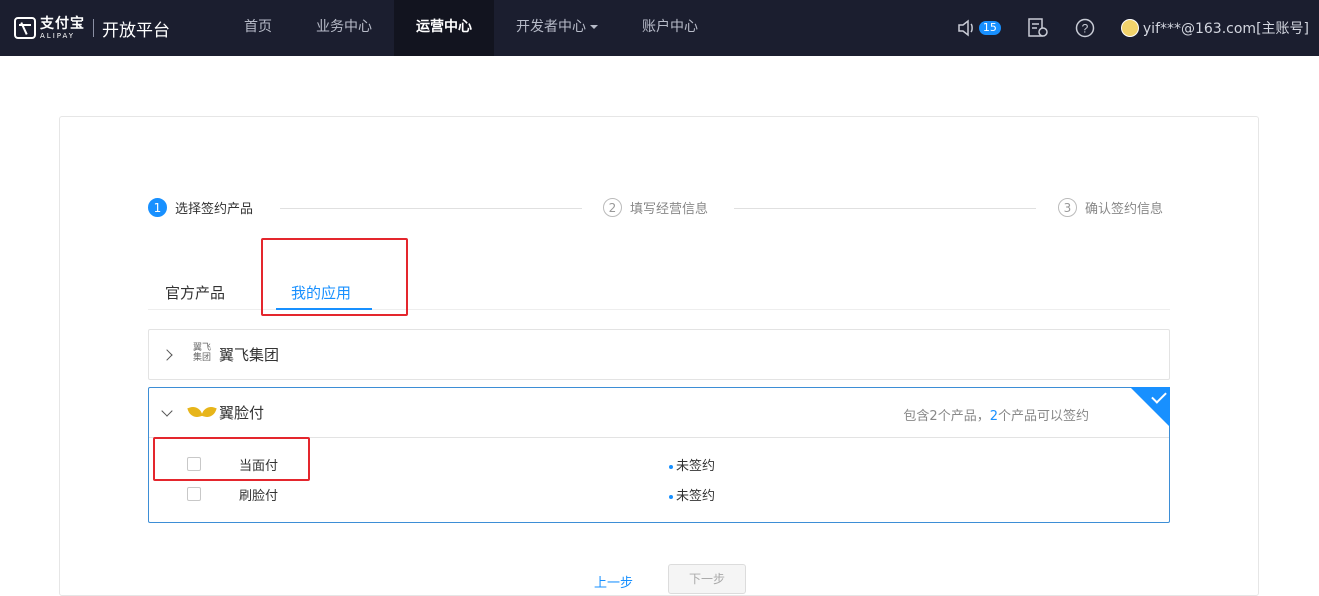  Describe the element at coordinates (58, 35) in the screenshot. I see `logo-en: ALIPAY` at that location.